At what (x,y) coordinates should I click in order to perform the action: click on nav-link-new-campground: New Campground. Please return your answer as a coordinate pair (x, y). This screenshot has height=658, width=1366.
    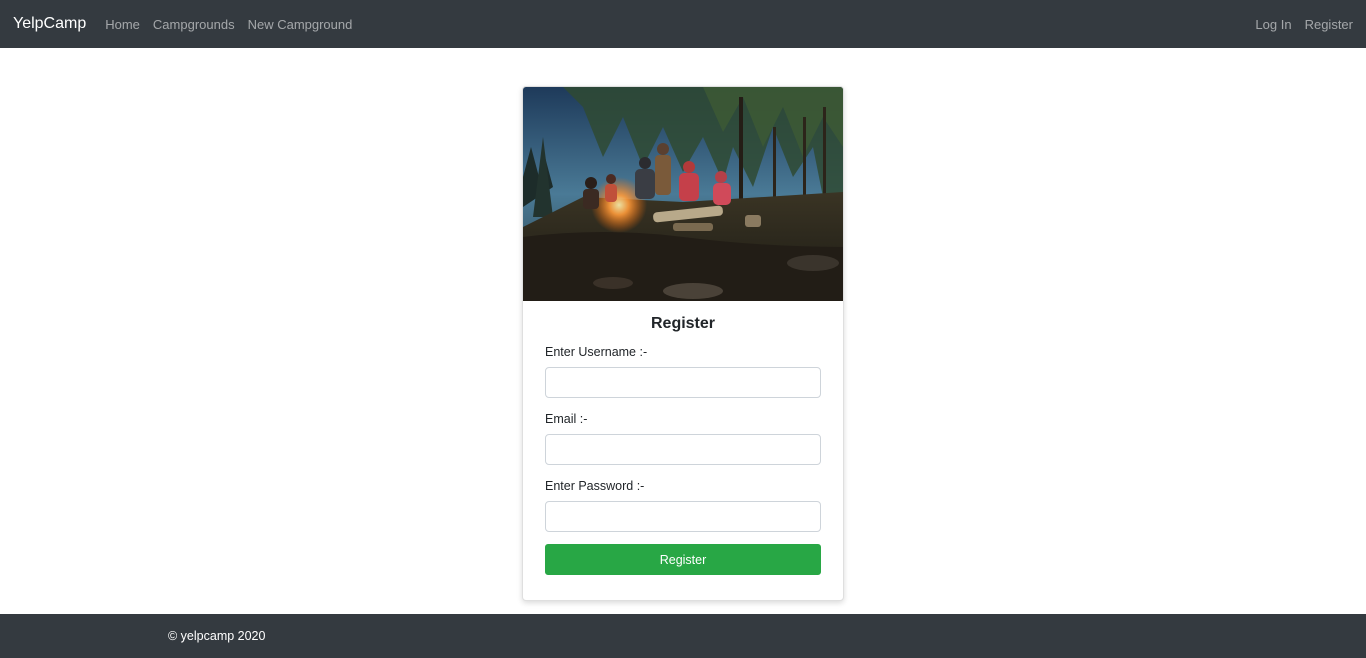
    Looking at the image, I should click on (300, 24).